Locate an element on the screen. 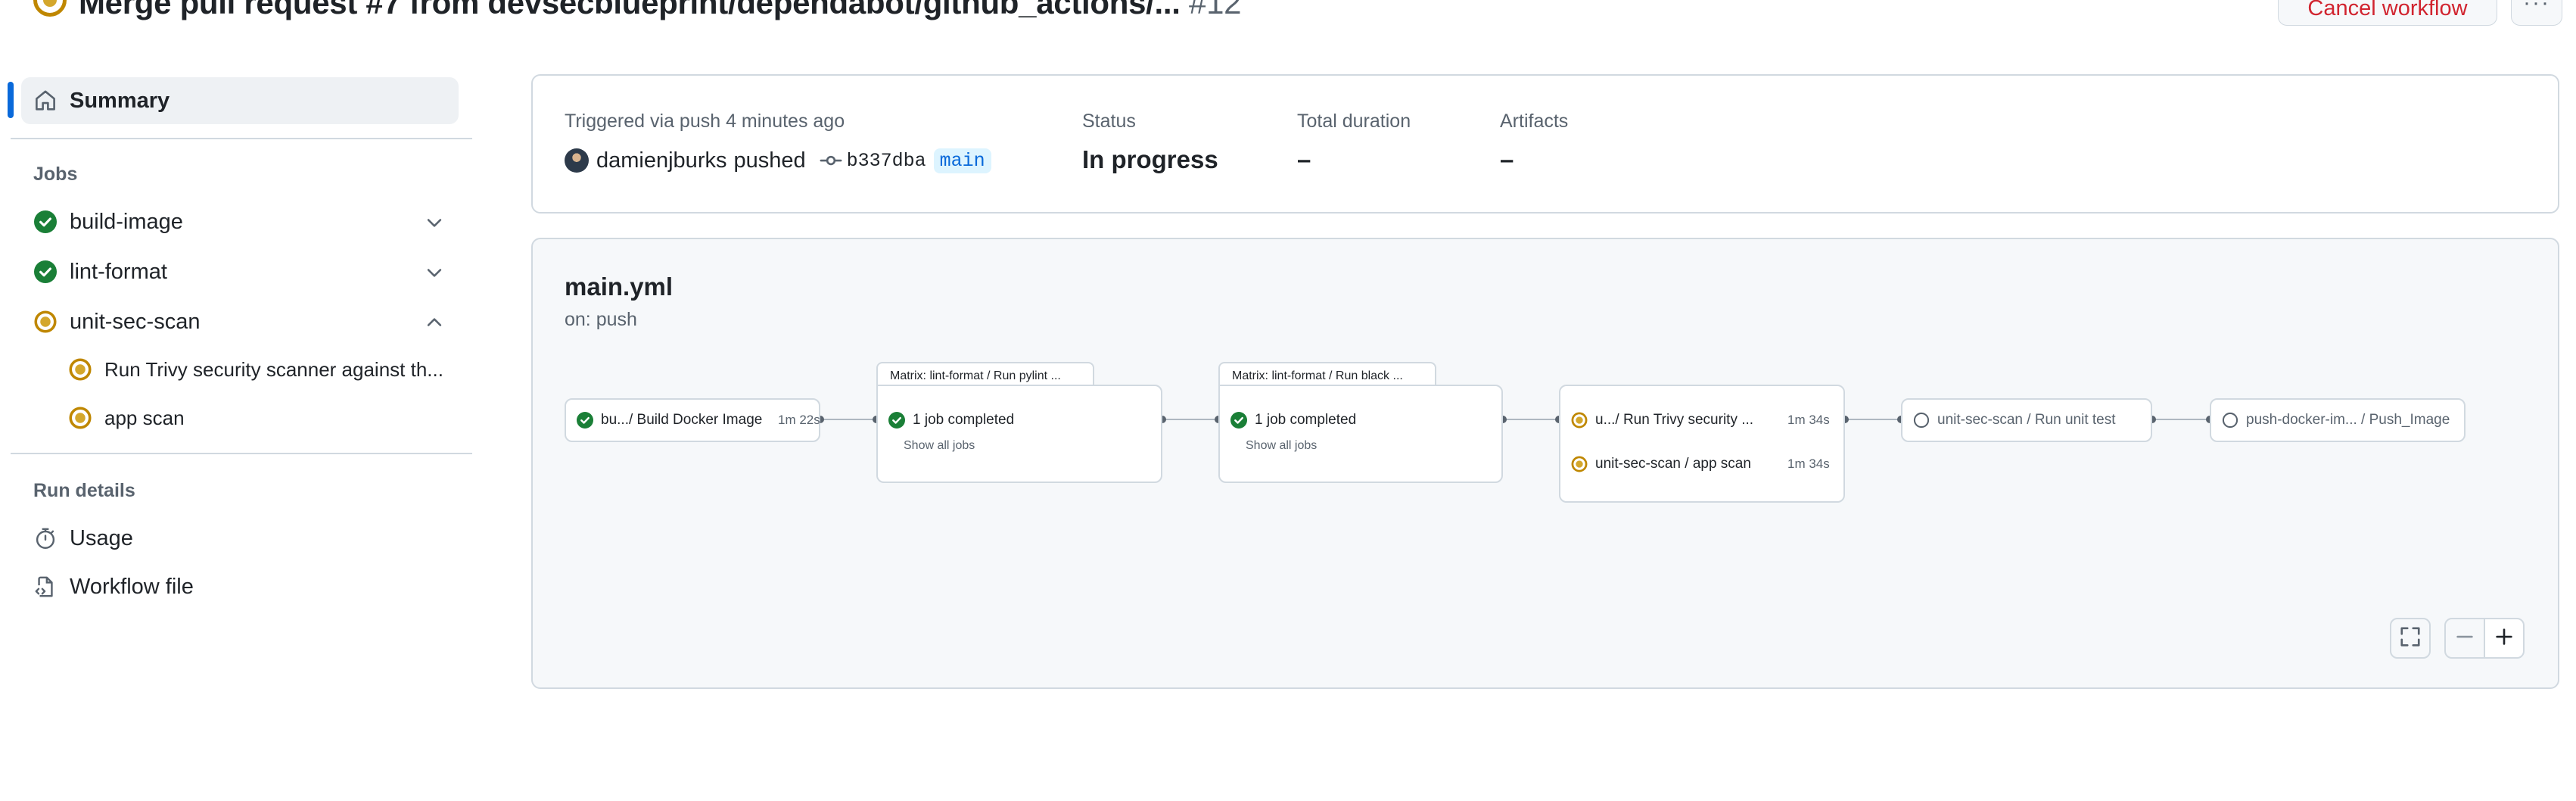 Image resolution: width=2576 pixels, height=801 pixels. job-node-row: unit-sec-scan / Run unit test is located at coordinates (2014, 420).